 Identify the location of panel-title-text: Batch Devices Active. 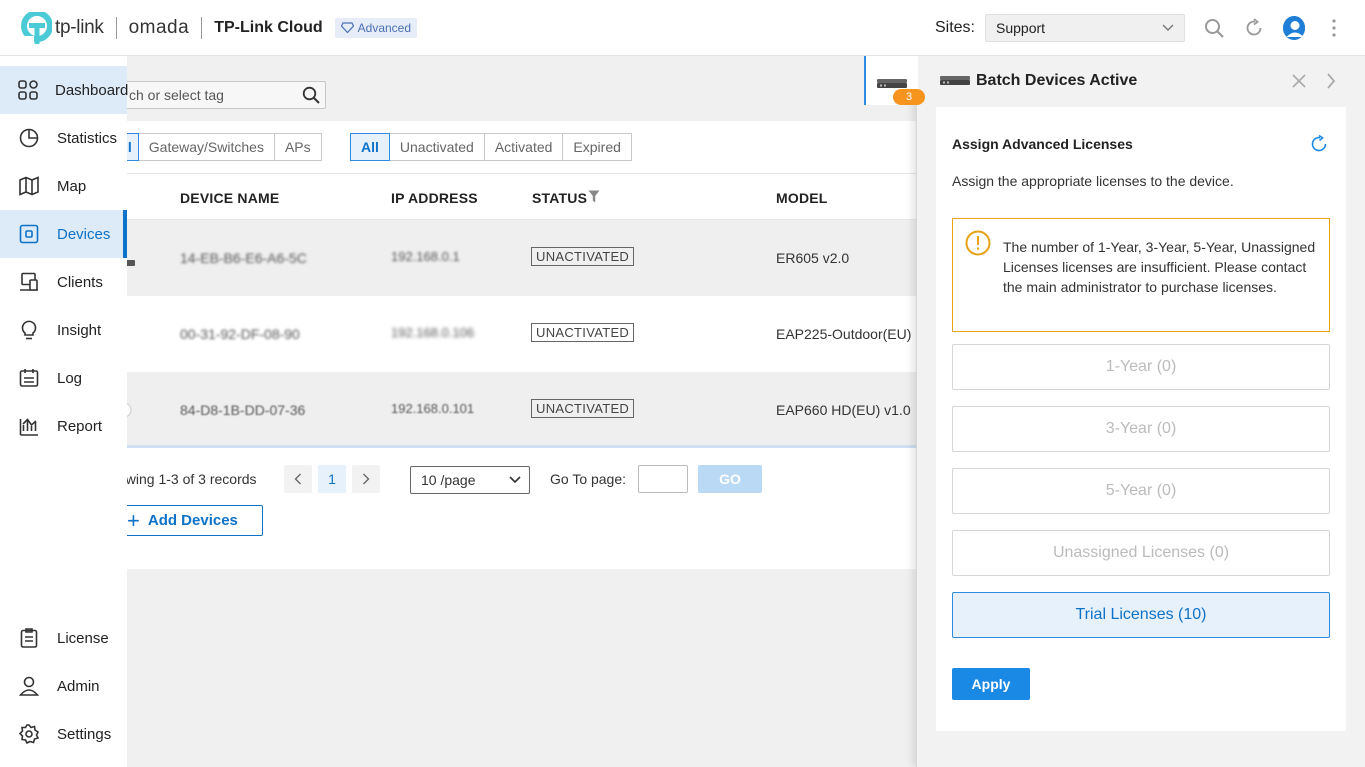
(1057, 80).